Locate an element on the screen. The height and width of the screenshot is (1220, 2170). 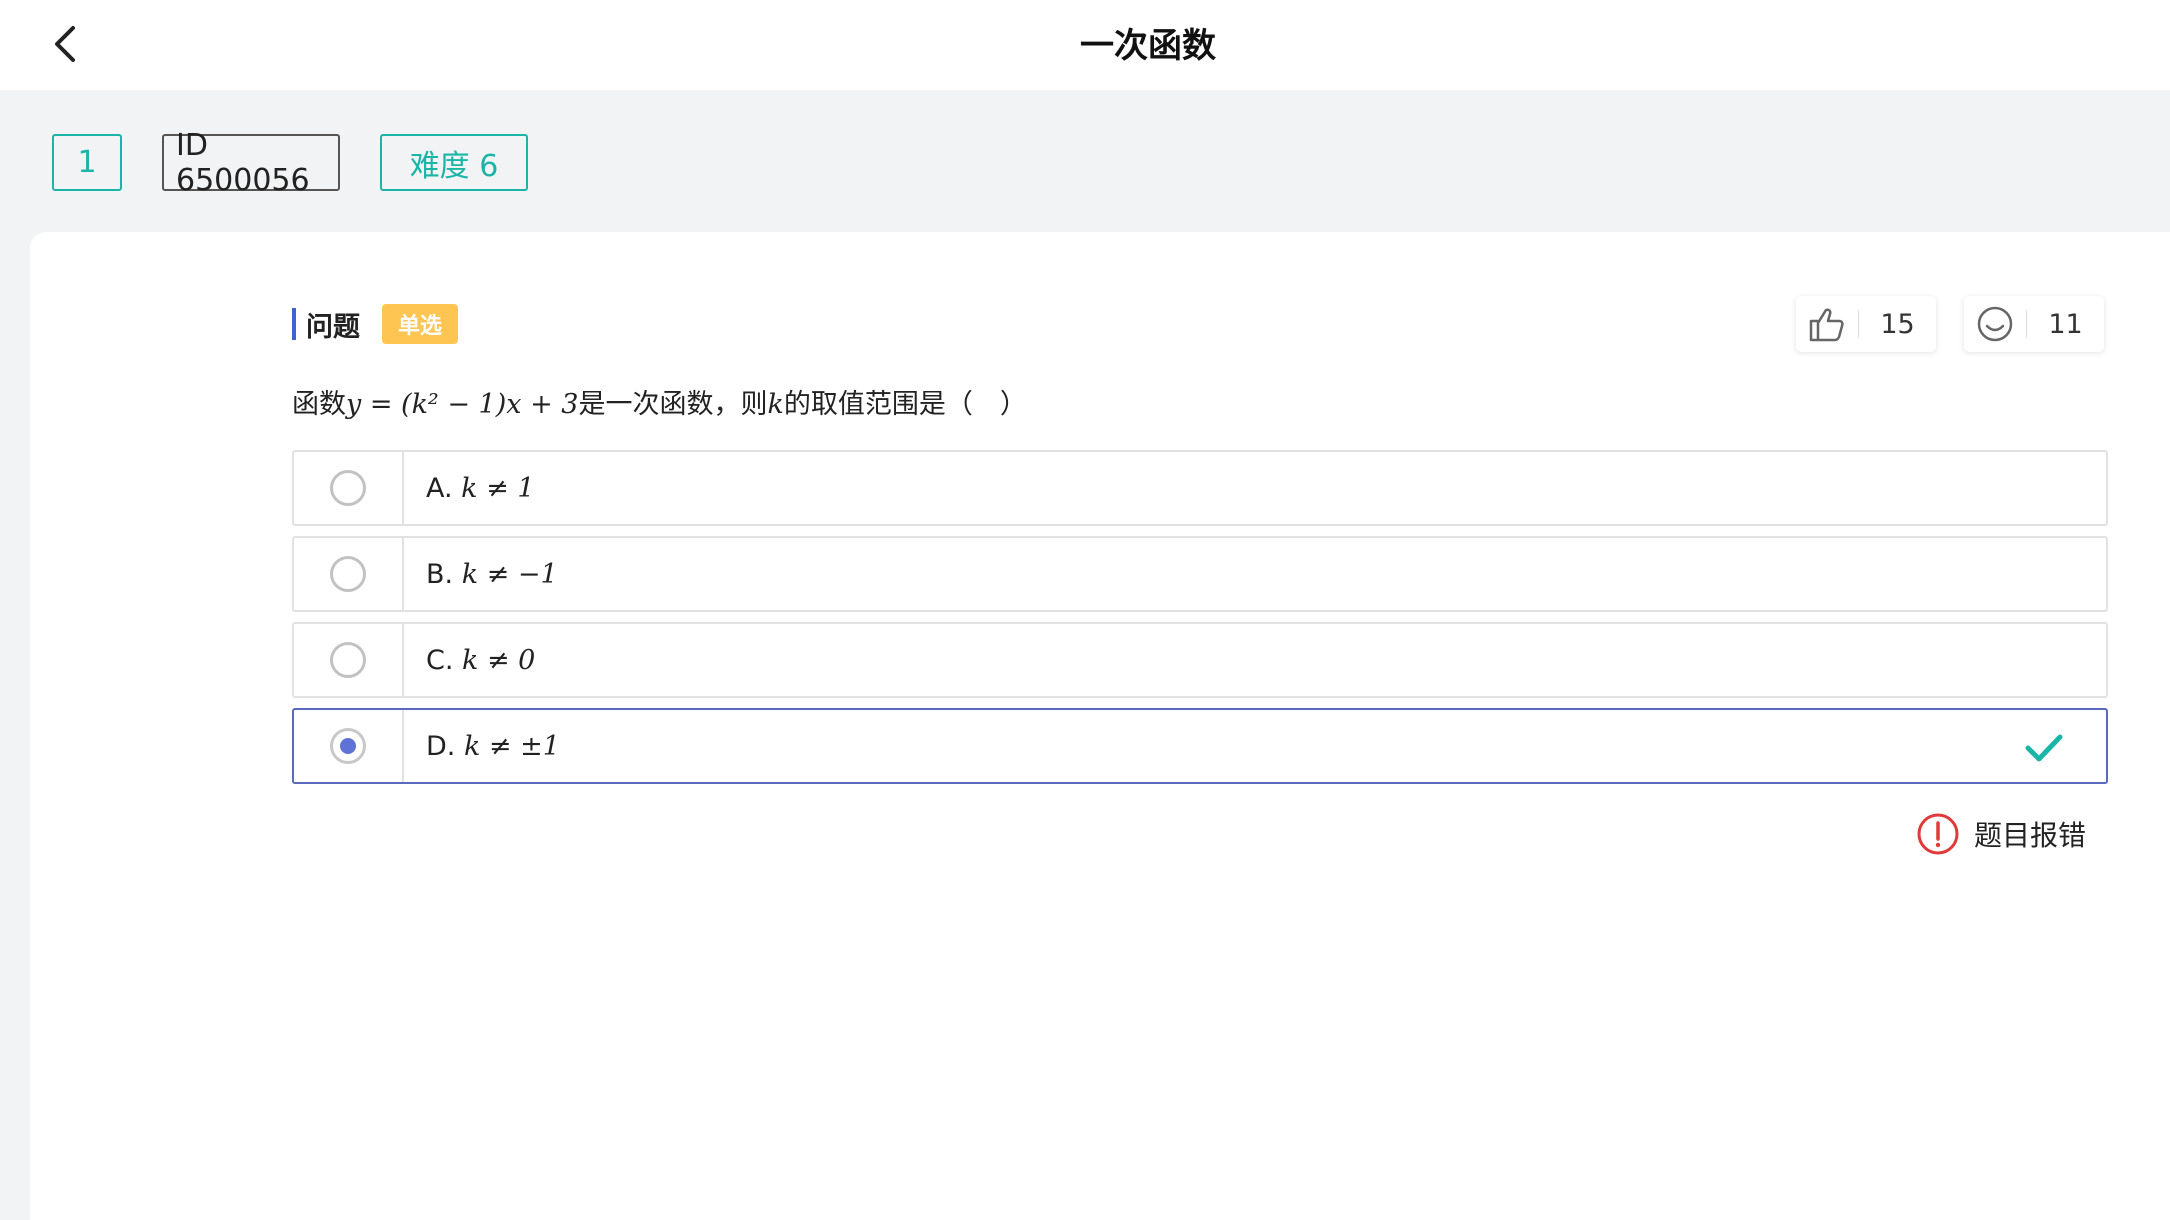
stats-group: 15 11 is located at coordinates (1950, 324).